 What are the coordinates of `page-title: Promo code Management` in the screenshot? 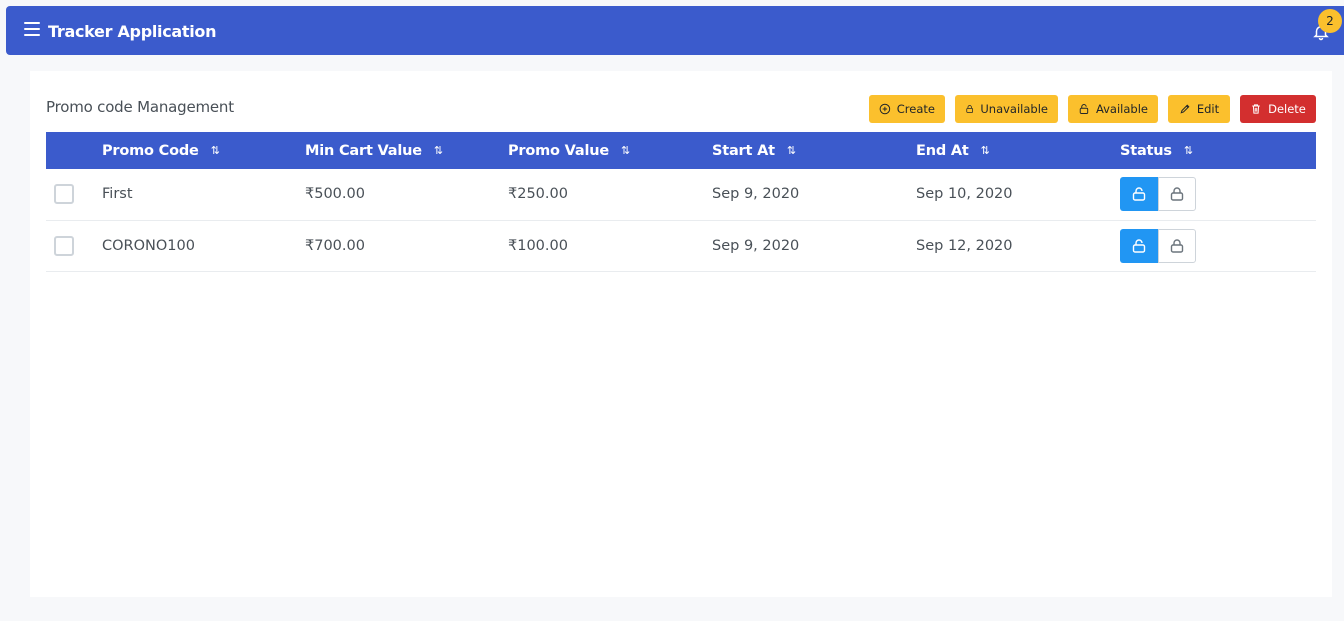 It's located at (140, 107).